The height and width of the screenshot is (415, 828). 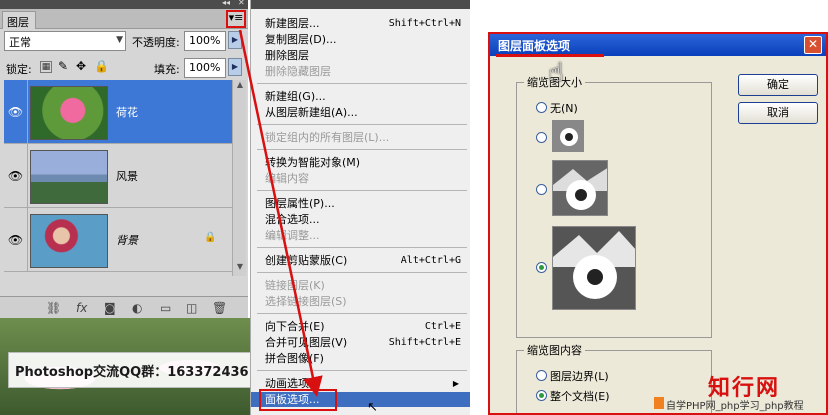 What do you see at coordinates (298, 400) in the screenshot?
I see `panel-options-highlight-box` at bounding box center [298, 400].